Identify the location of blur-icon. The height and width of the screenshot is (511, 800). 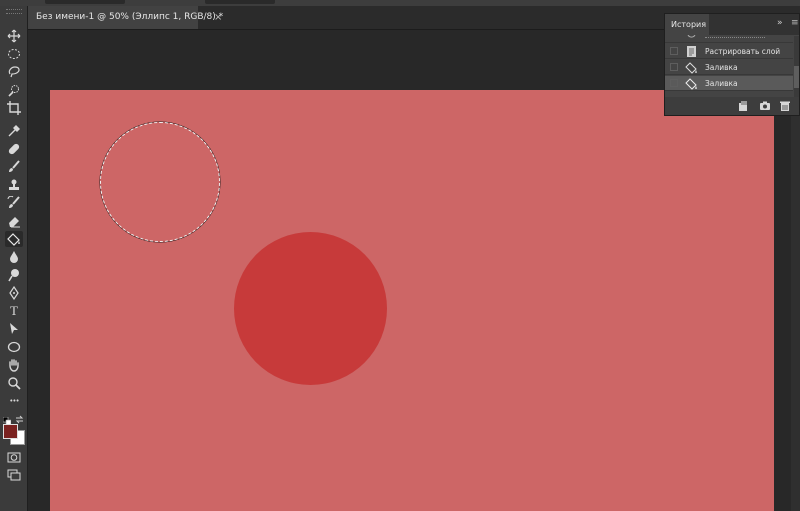
(14, 257).